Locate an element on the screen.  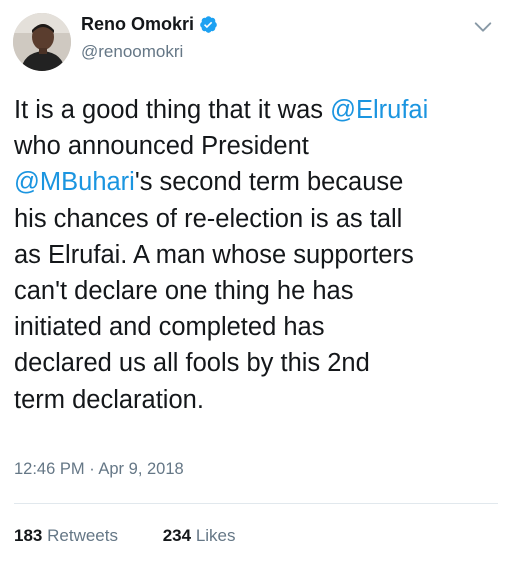
timestamp: 12:46 PM · Apr 9, 2018 is located at coordinates (99, 469).